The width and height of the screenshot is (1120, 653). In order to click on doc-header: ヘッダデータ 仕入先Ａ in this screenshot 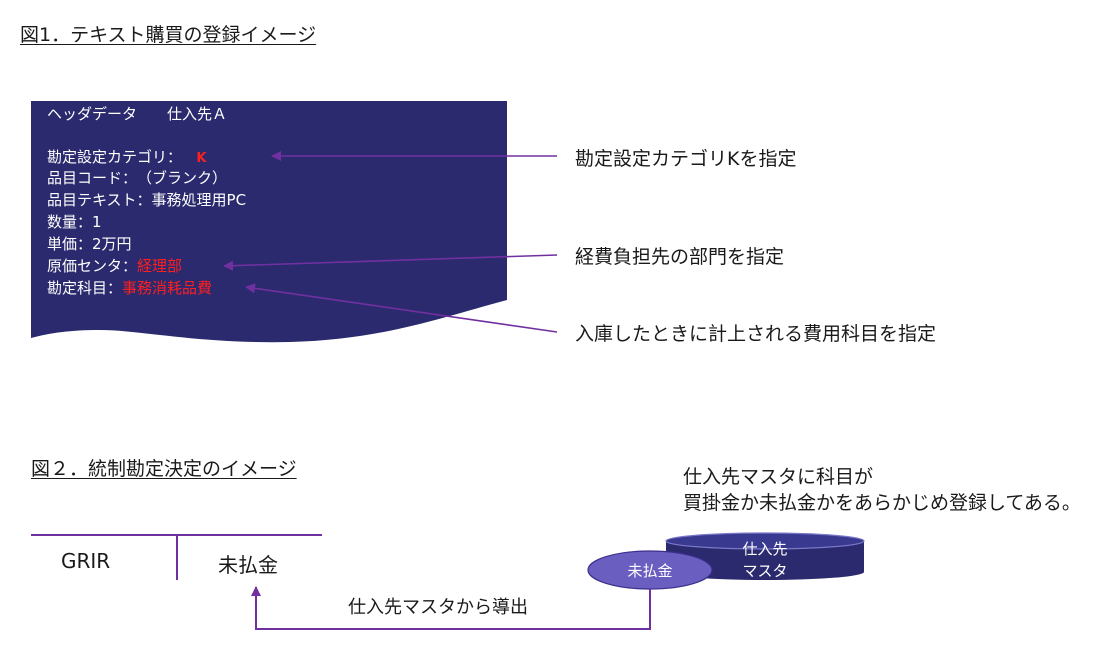, I will do `click(137, 114)`.